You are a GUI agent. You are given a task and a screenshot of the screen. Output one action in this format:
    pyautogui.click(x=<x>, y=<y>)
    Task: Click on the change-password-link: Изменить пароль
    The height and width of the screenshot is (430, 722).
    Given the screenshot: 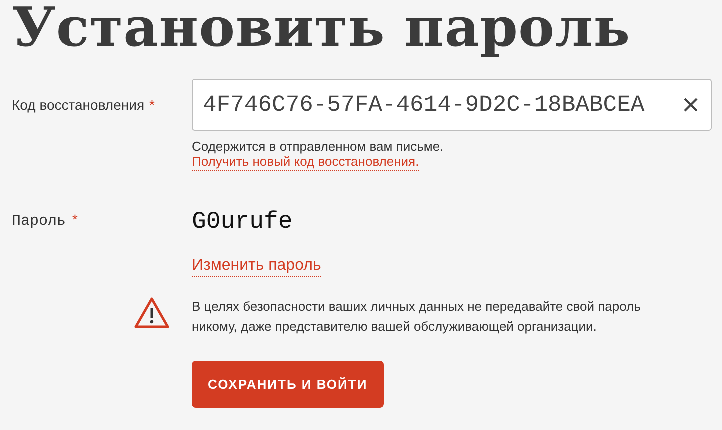 What is the action you would take?
    pyautogui.click(x=257, y=267)
    